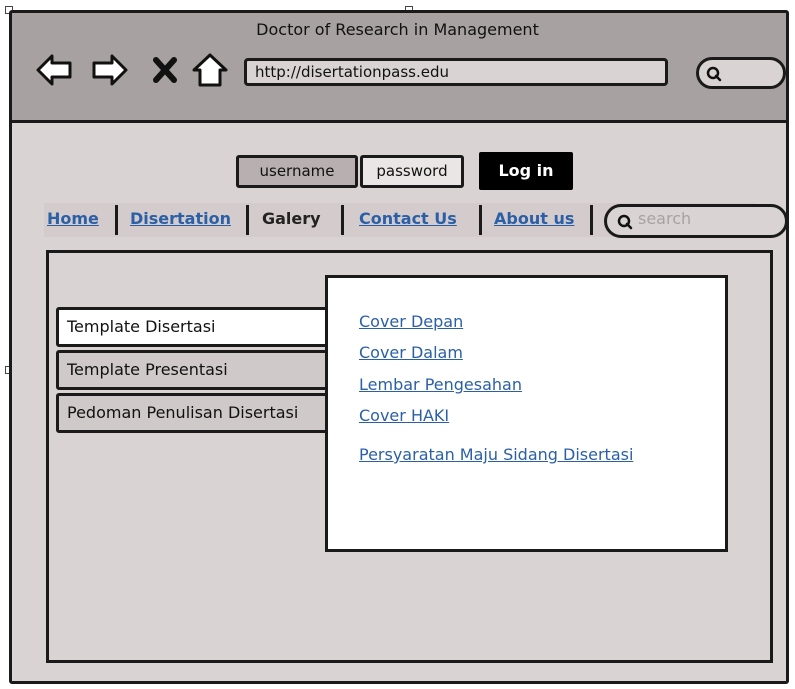 Image resolution: width=795 pixels, height=689 pixels. Describe the element at coordinates (456, 72) in the screenshot. I see `address-bar: http://disertationpass.edu` at that location.